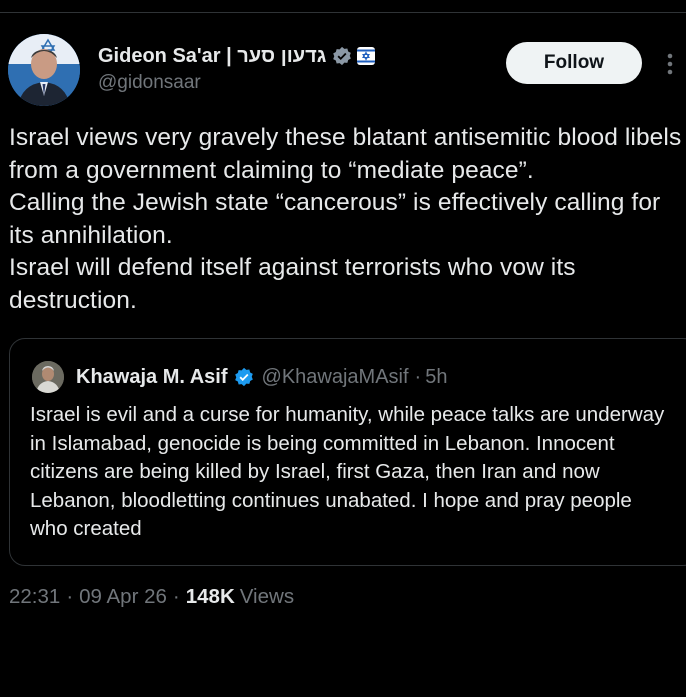  I want to click on quoted-tweet-header: Khawaja M. Asif @KhawajaMAsif · 5h, so click(239, 377).